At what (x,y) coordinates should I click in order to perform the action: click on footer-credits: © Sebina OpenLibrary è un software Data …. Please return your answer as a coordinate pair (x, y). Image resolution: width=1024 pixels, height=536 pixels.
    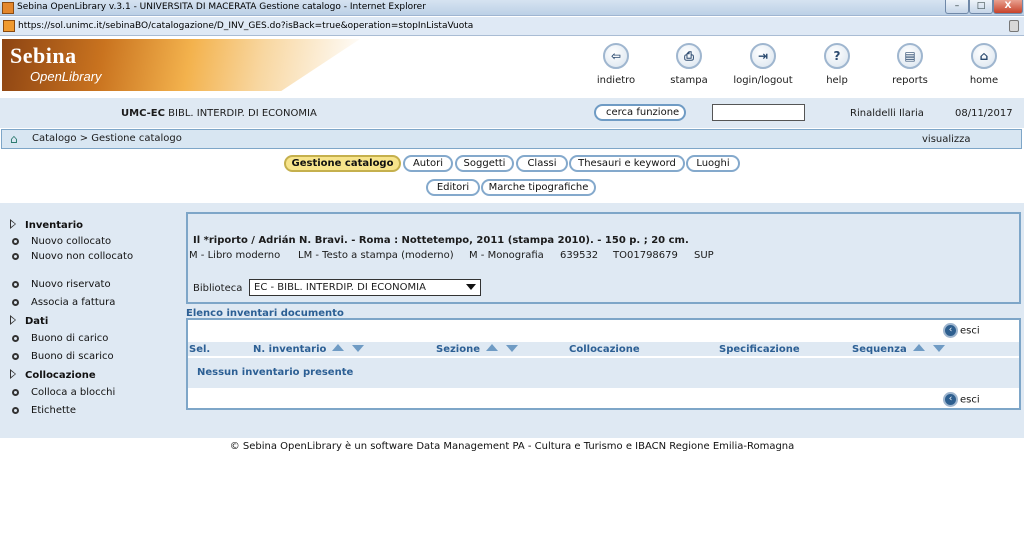
    Looking at the image, I should click on (512, 446).